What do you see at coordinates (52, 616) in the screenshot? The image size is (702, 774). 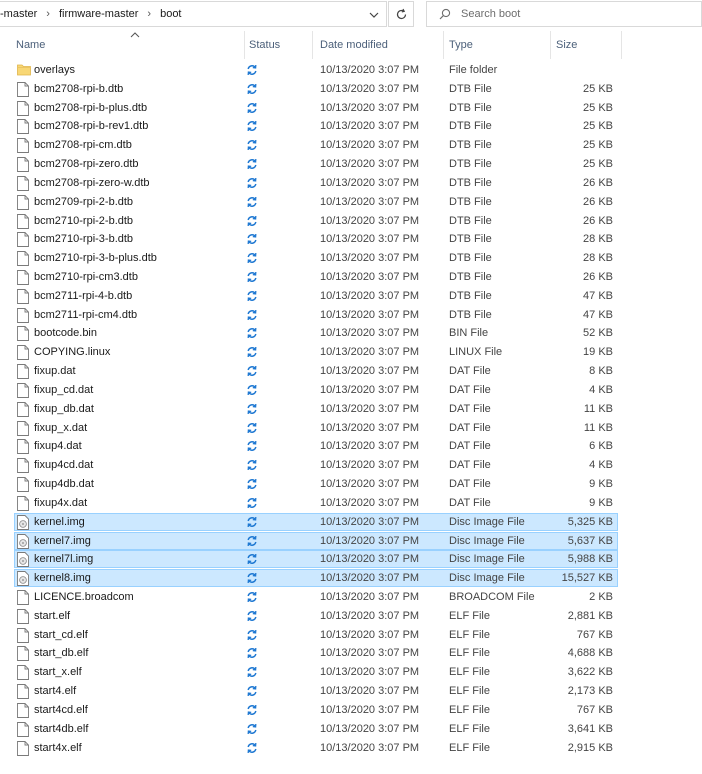 I see `file-name: start.elf` at bounding box center [52, 616].